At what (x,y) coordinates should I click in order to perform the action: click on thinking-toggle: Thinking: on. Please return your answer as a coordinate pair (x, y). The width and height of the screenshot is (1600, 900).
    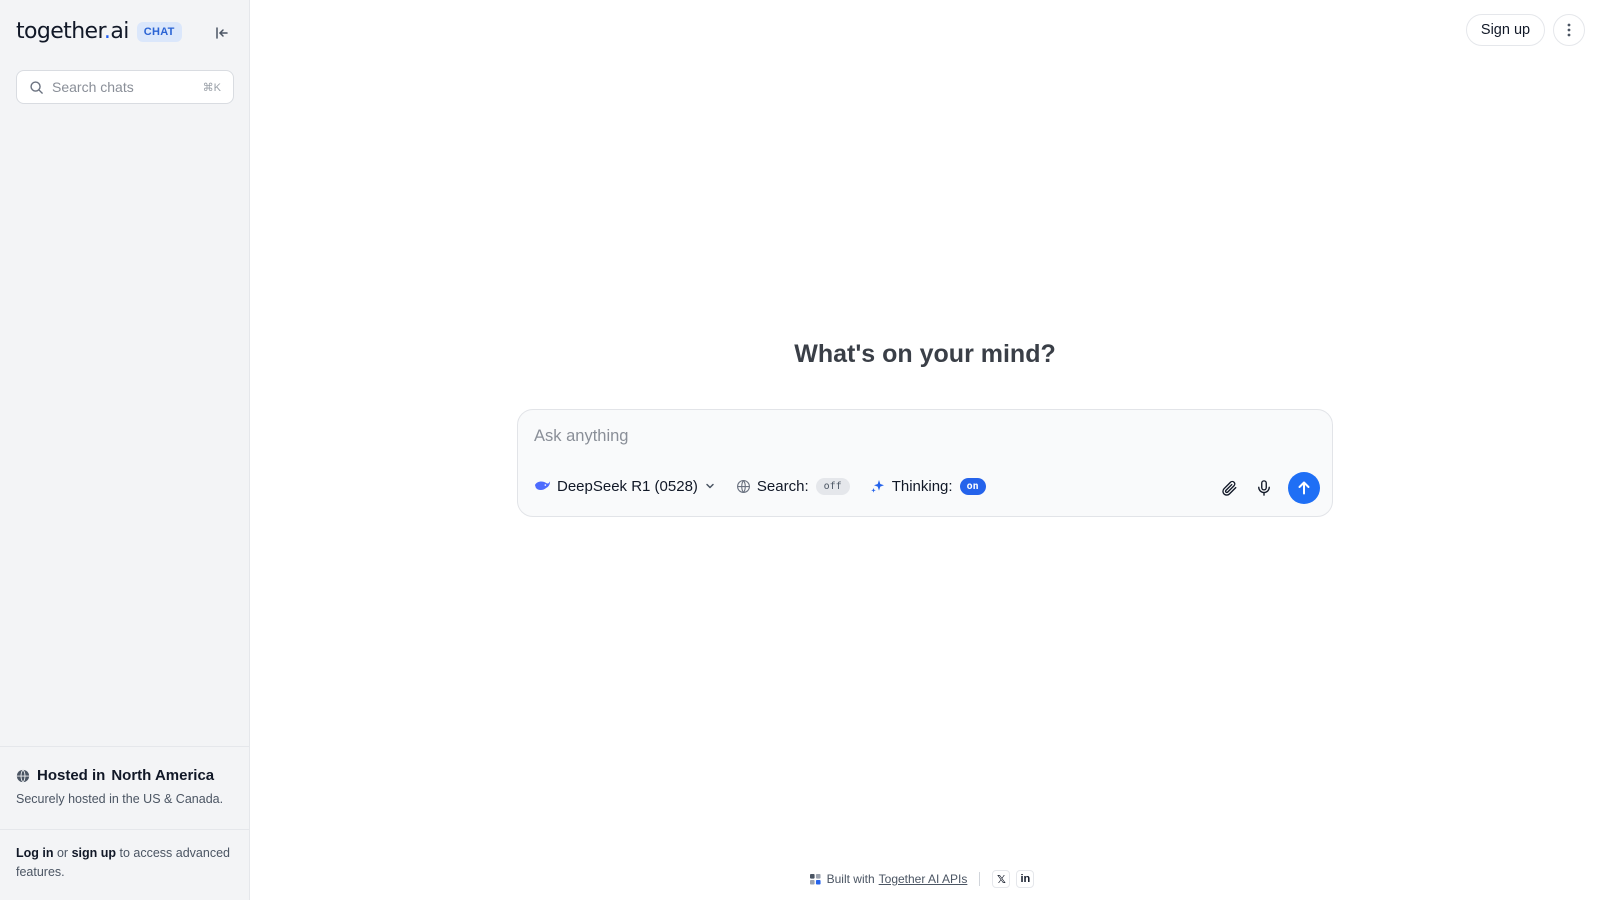
    Looking at the image, I should click on (928, 486).